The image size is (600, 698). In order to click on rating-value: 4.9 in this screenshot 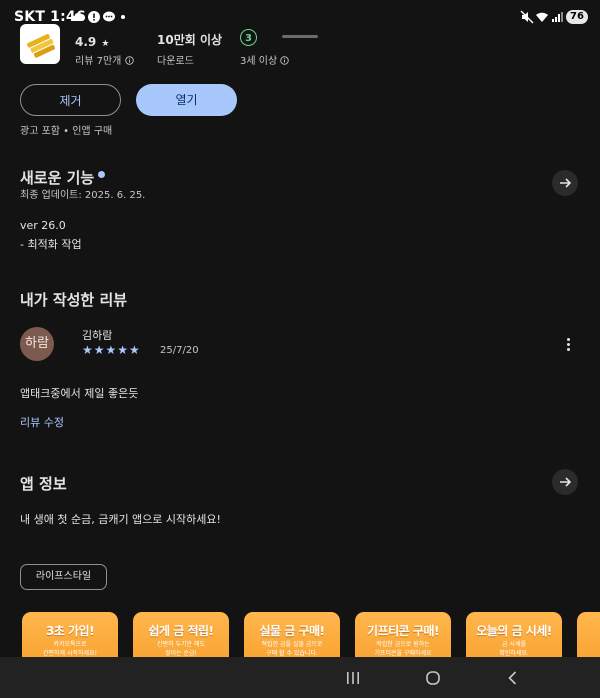, I will do `click(86, 42)`.